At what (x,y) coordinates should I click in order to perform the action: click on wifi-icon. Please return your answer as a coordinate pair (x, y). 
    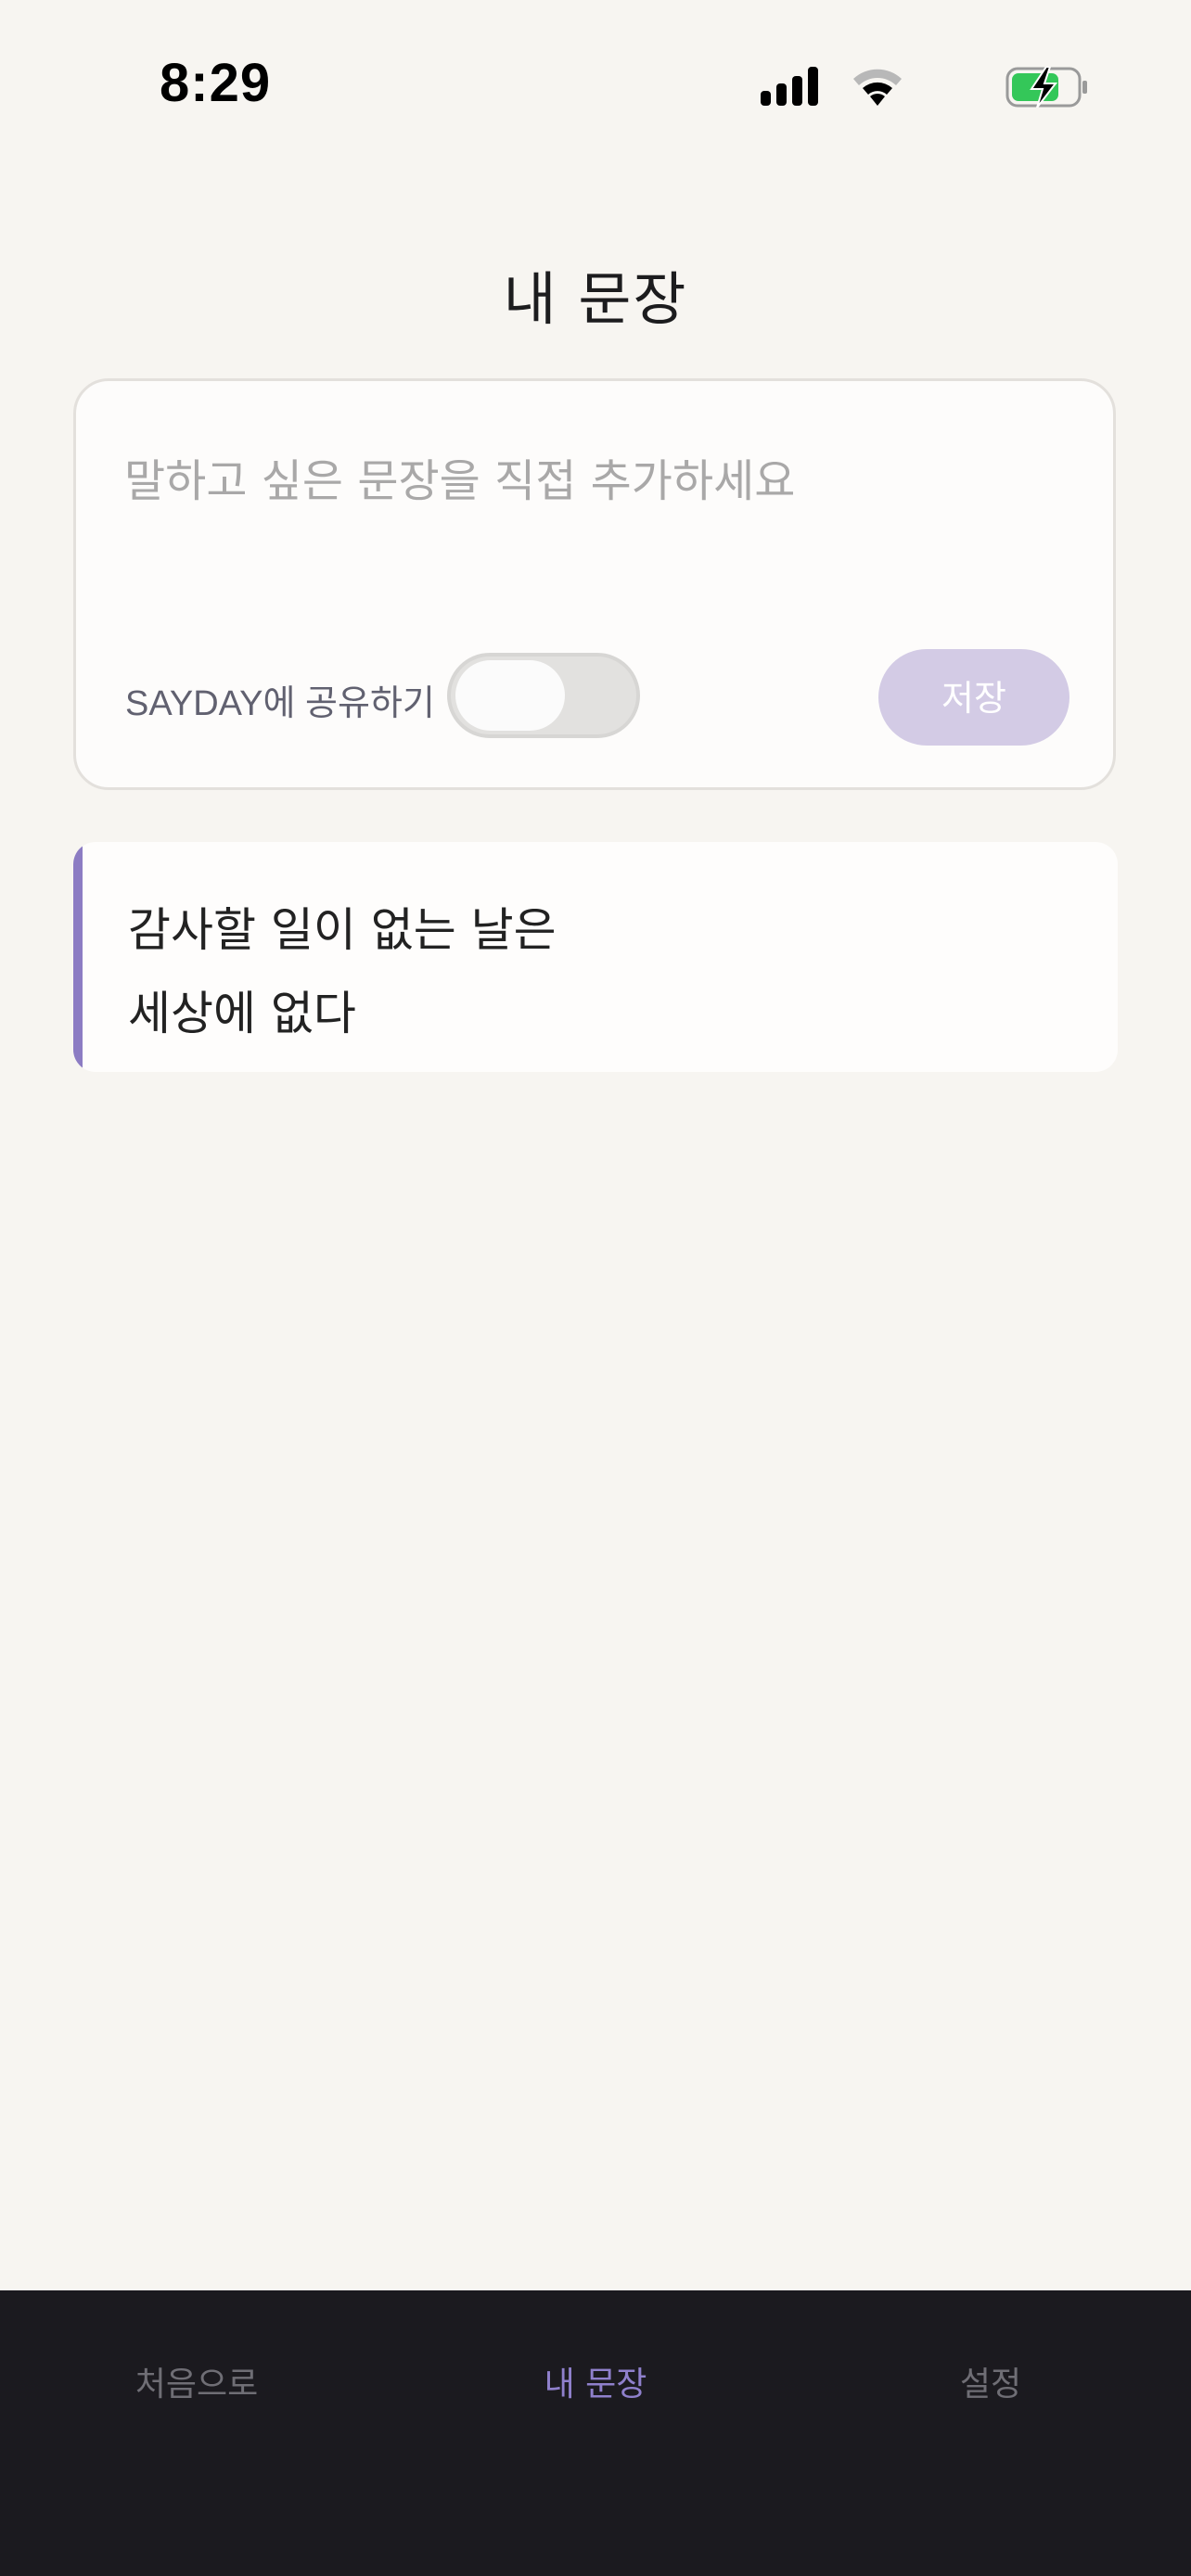
    Looking at the image, I should click on (877, 87).